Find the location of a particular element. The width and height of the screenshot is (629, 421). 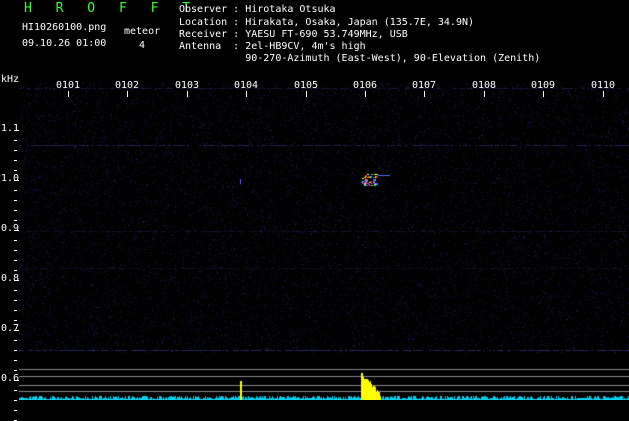

freq-tick-label: 0.8 is located at coordinates (10, 278).